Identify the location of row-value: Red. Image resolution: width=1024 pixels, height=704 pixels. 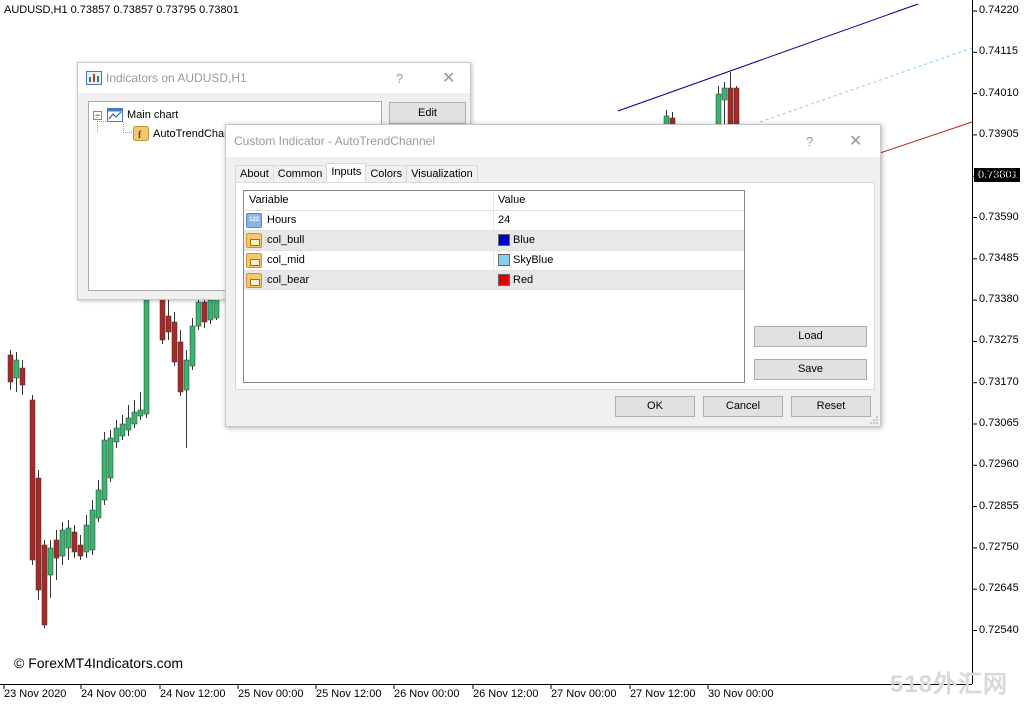
(515, 280).